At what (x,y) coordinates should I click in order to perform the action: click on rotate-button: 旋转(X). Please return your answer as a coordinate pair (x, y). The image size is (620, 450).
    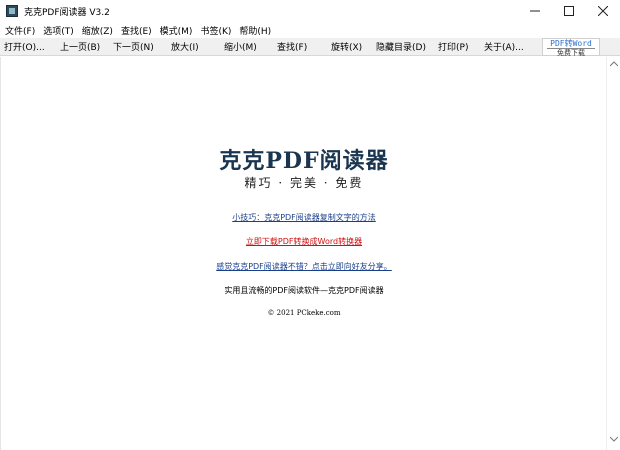
    Looking at the image, I should click on (346, 46).